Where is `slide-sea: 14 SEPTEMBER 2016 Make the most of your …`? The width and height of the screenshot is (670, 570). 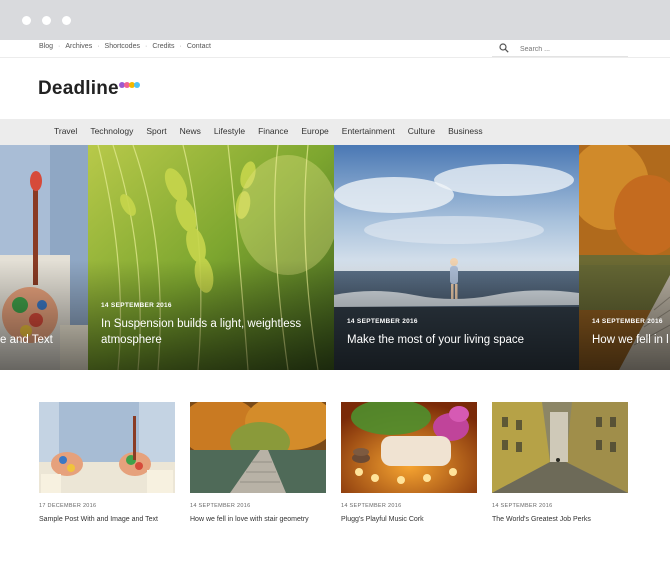
slide-sea: 14 SEPTEMBER 2016 Make the most of your … is located at coordinates (456, 257).